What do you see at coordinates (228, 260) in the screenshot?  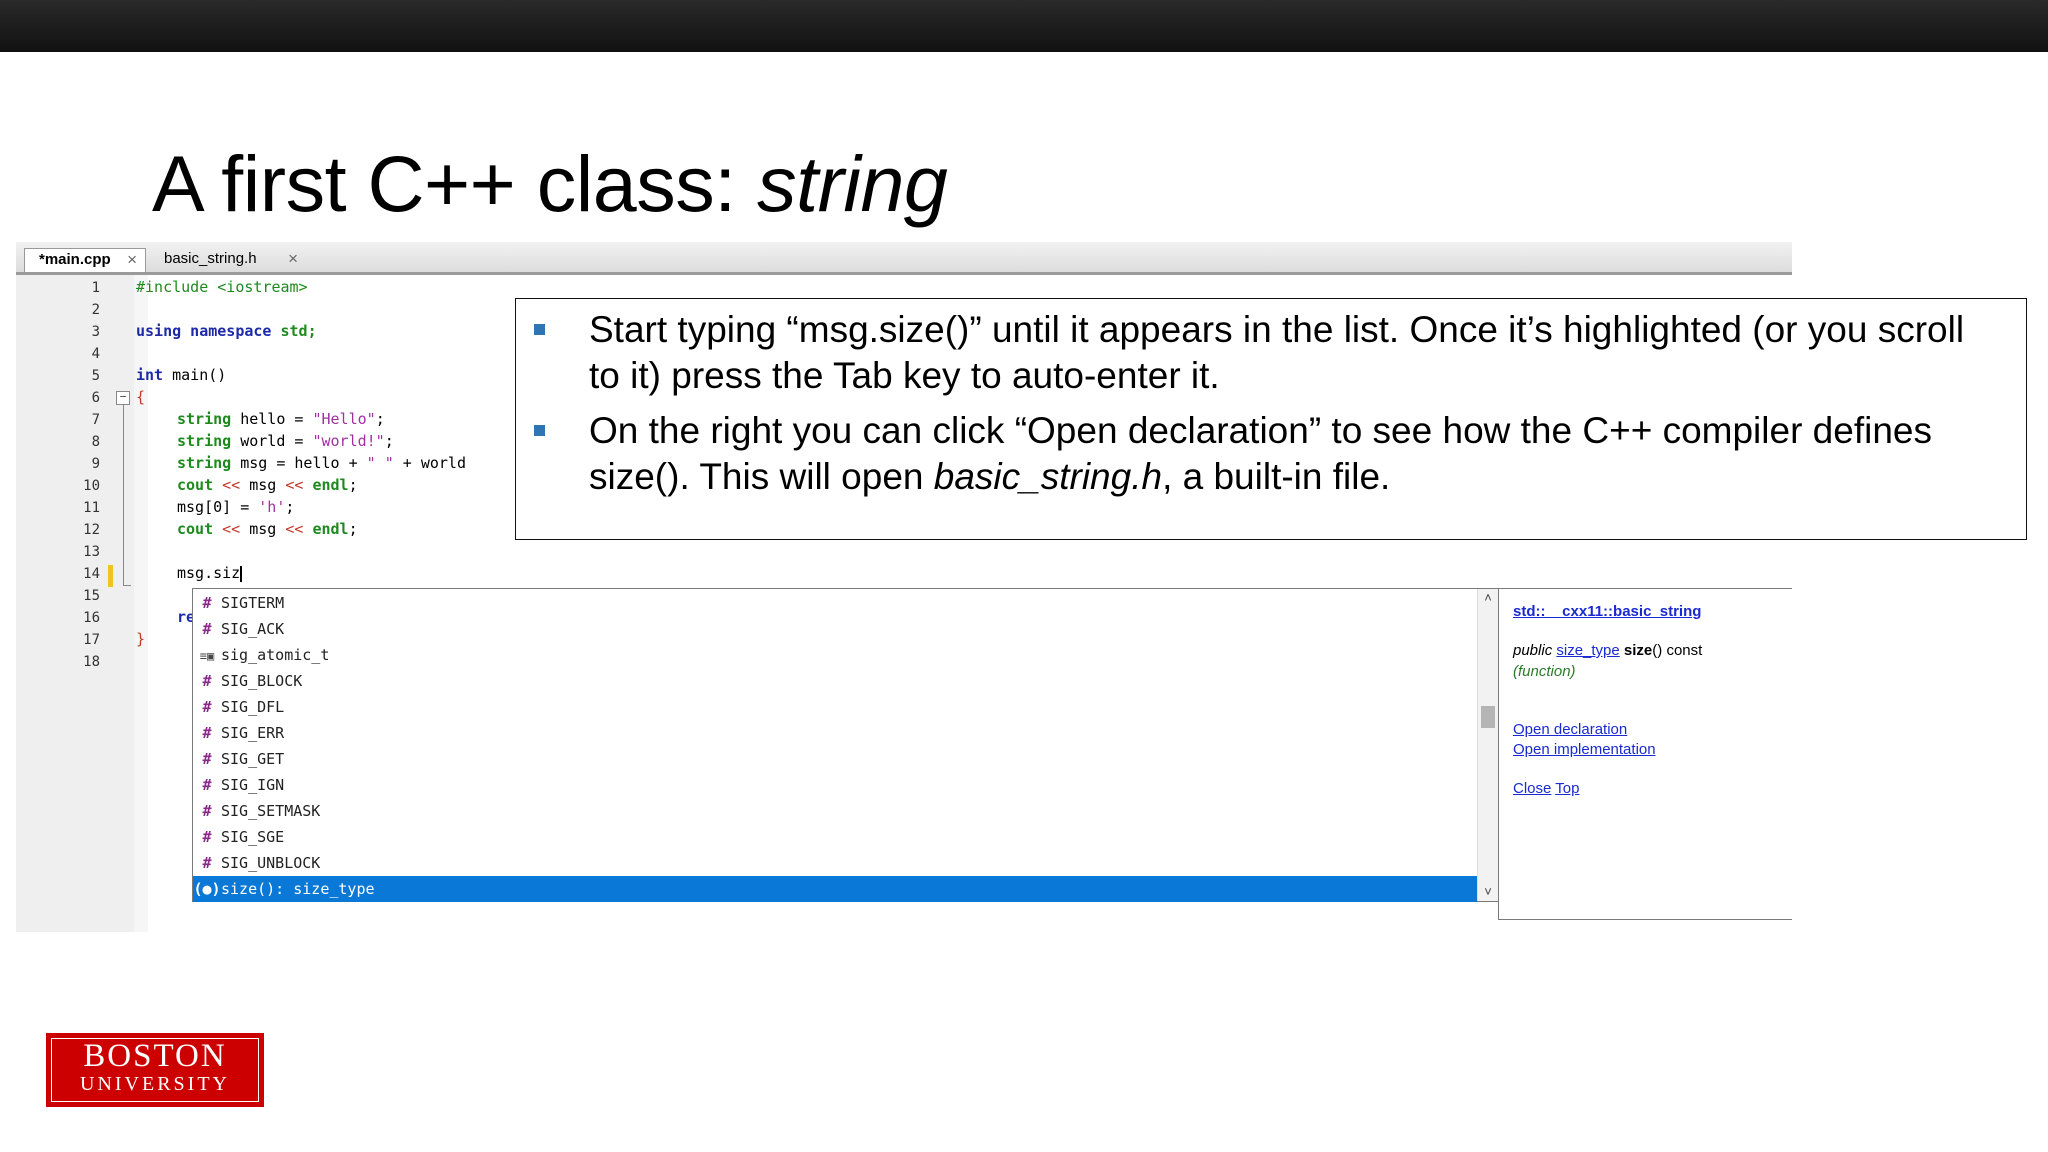 I see `tab-basic-string-h: basic_string.h ×` at bounding box center [228, 260].